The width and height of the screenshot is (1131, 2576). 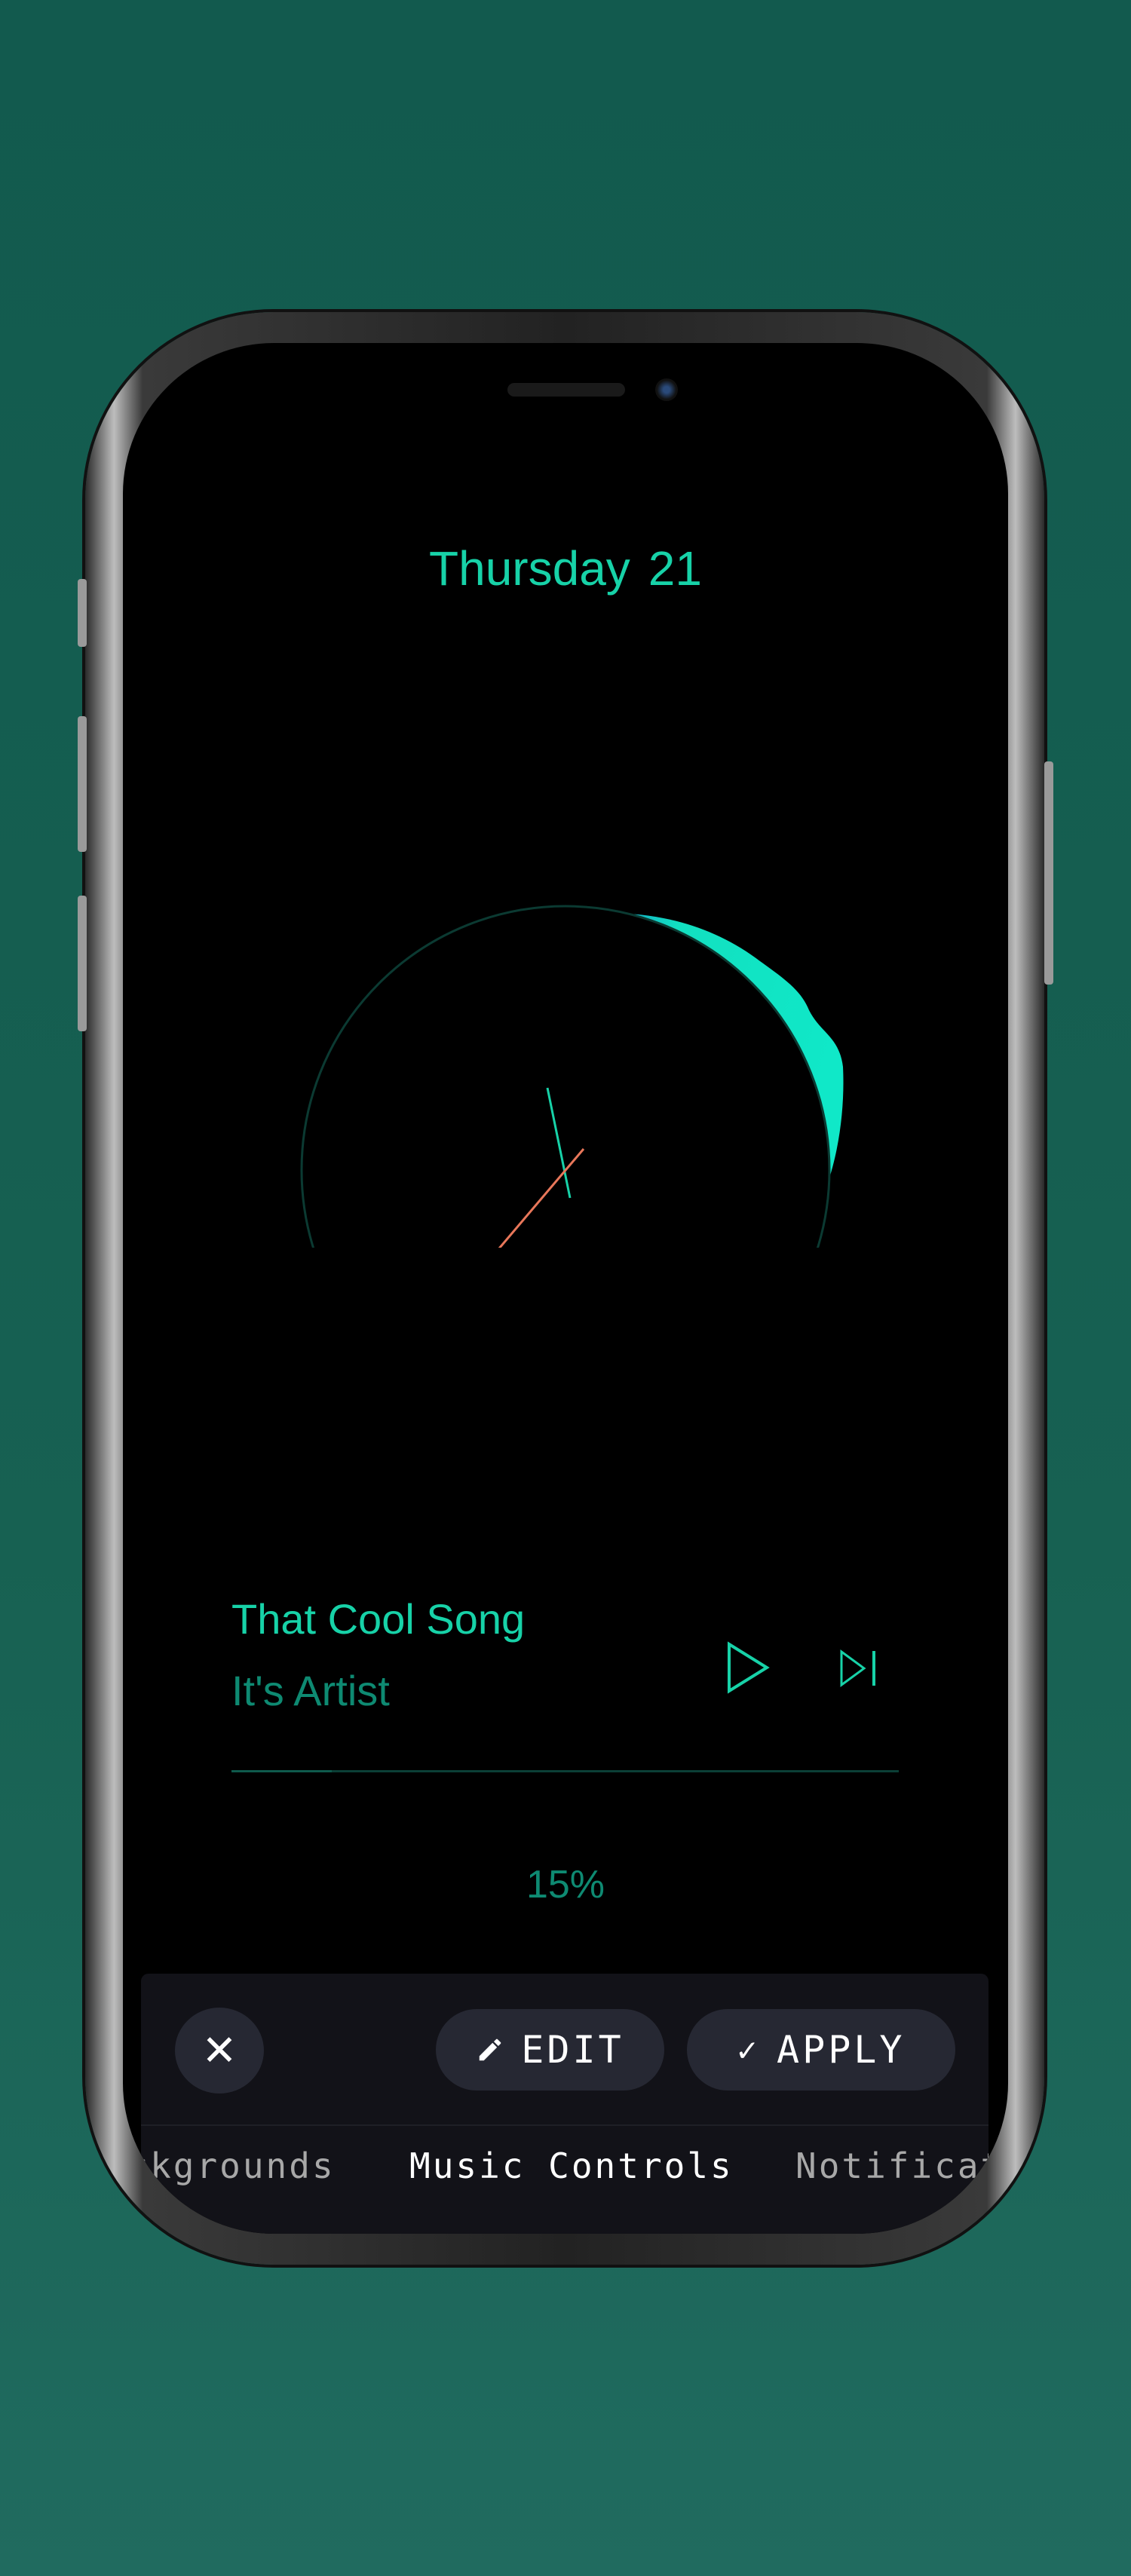 I want to click on skip-next-icon, so click(x=858, y=1668).